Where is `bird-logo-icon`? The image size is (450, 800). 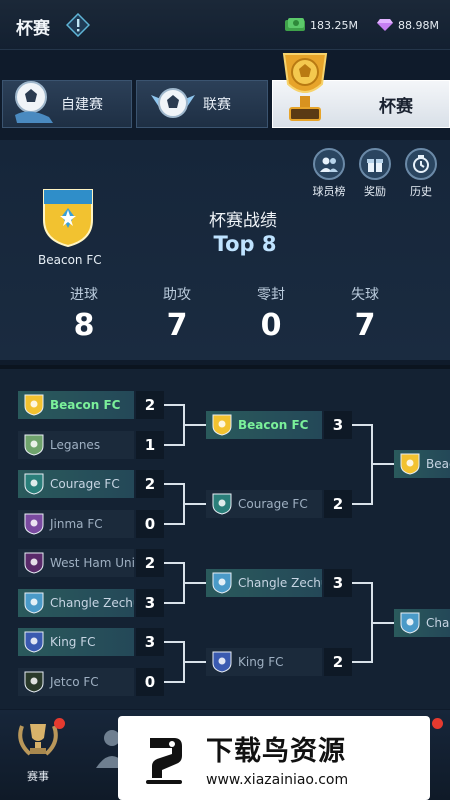
bird-logo-icon is located at coordinates (164, 758).